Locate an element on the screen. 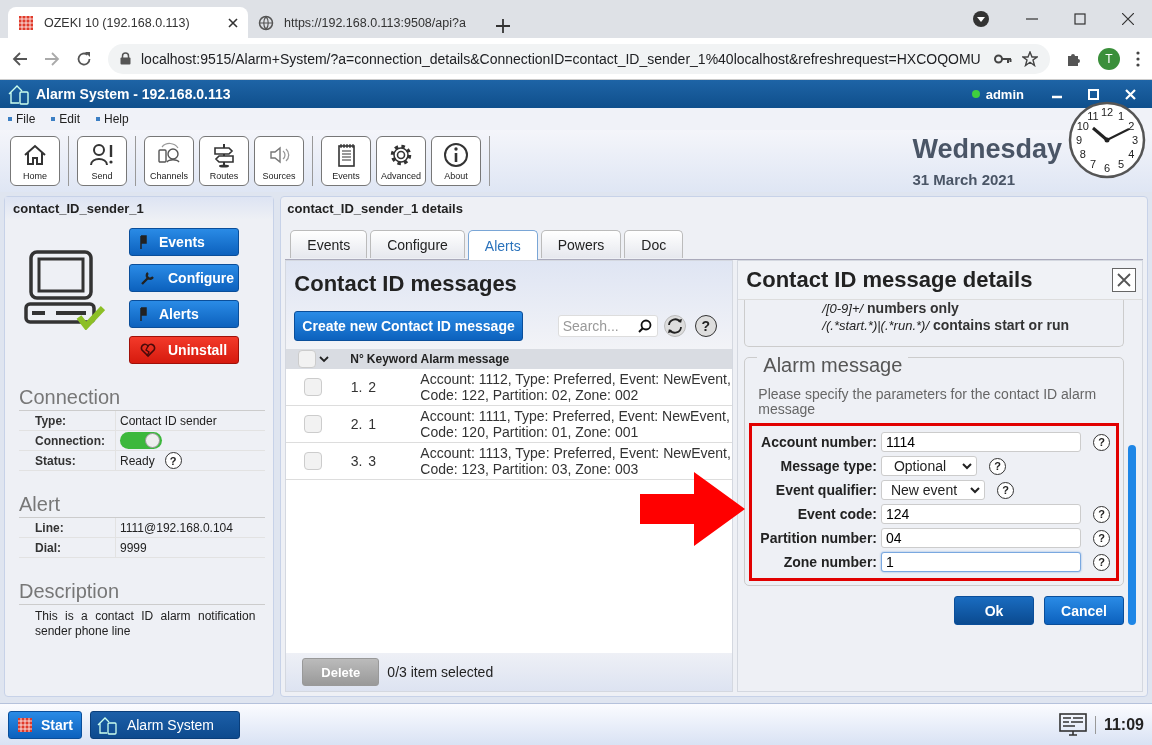  start-button: Start is located at coordinates (45, 724).